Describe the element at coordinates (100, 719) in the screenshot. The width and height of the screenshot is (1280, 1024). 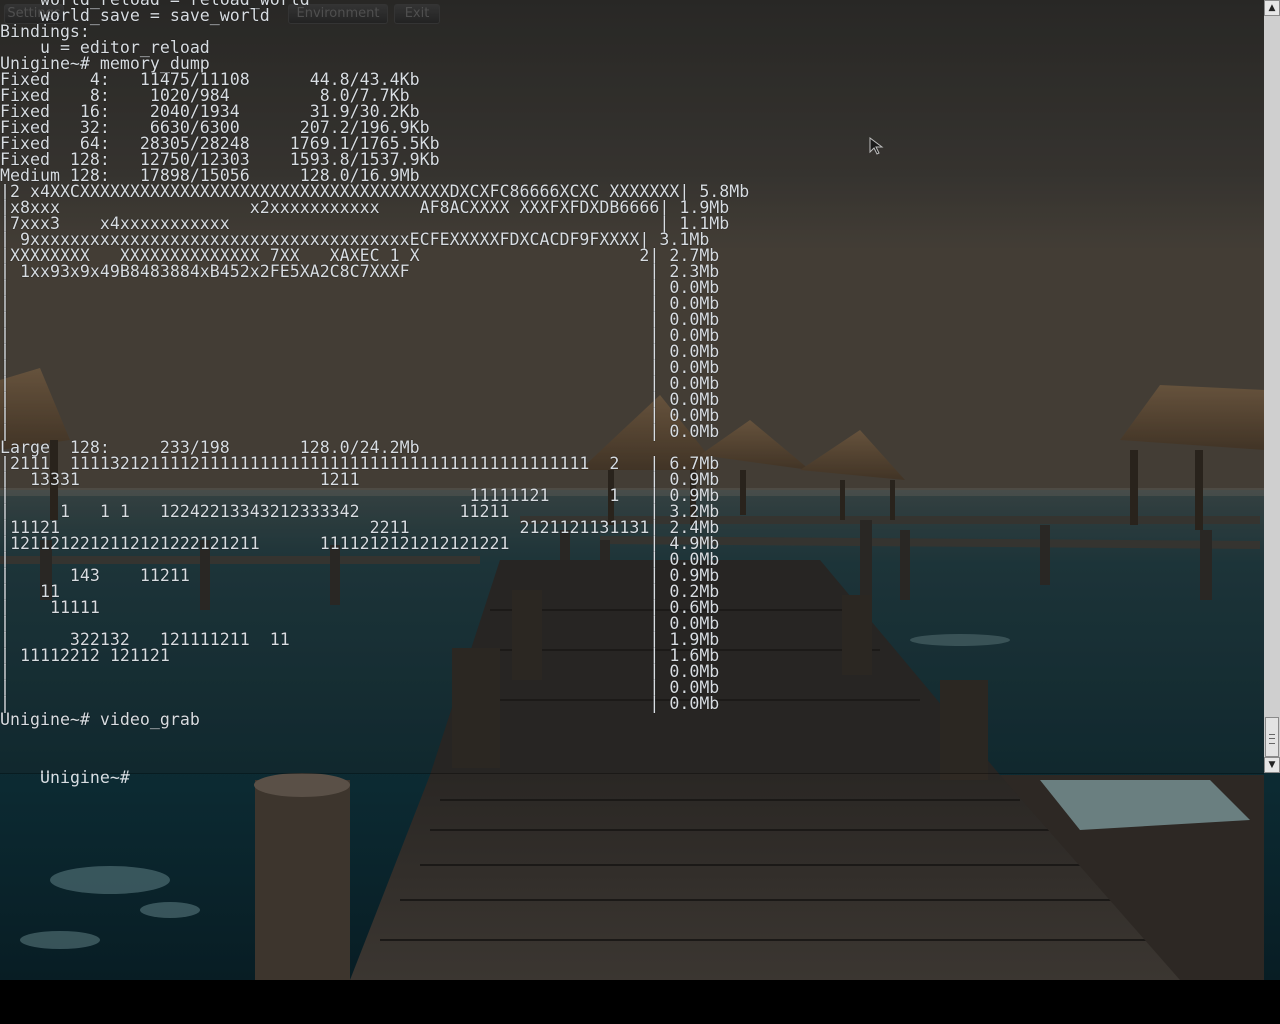
I see `console-line: Unigine~# video_grab` at that location.